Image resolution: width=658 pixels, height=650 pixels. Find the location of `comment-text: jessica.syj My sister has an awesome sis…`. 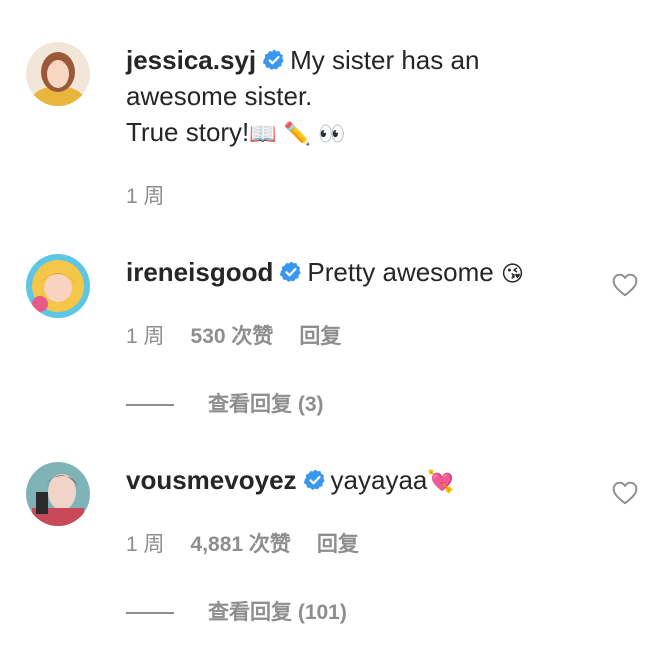

comment-text: jessica.syj My sister has an awesome sis… is located at coordinates (357, 96).